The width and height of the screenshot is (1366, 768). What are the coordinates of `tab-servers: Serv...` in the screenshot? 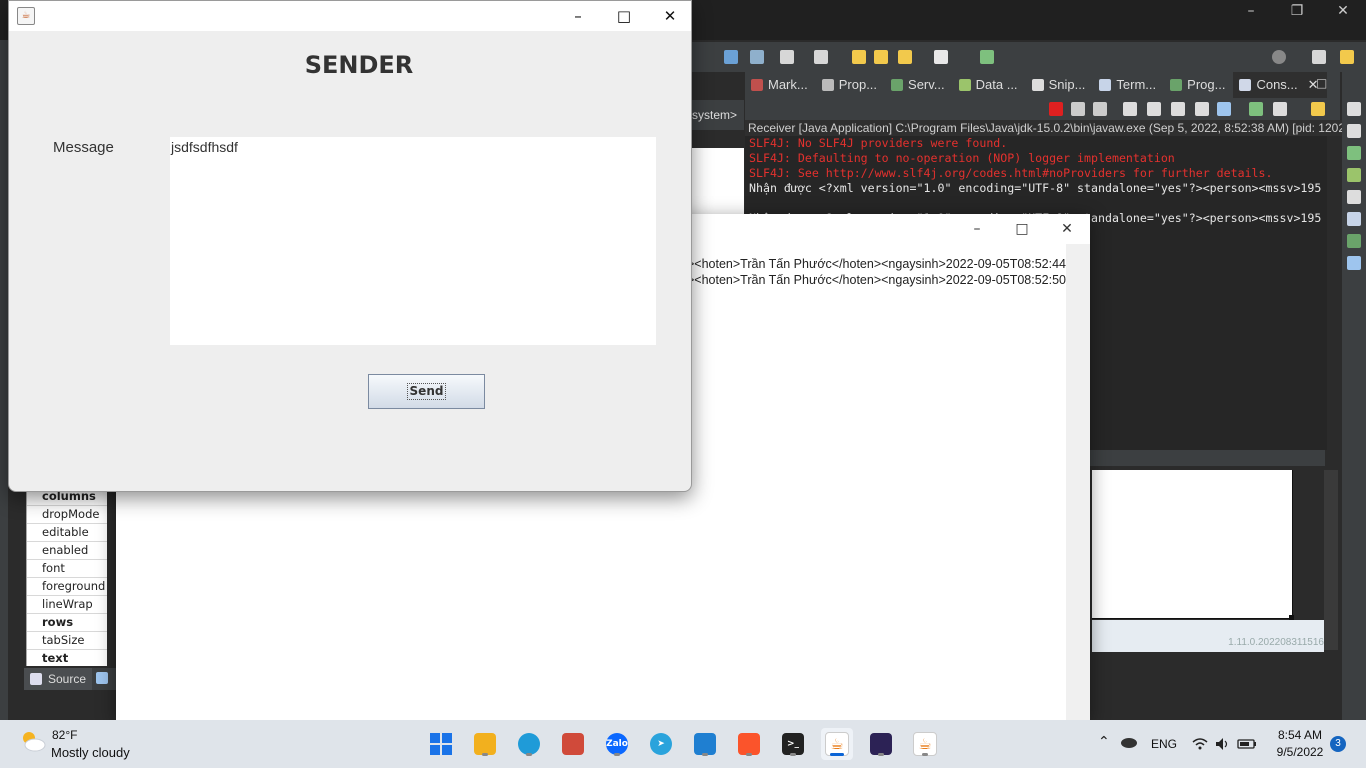 It's located at (919, 85).